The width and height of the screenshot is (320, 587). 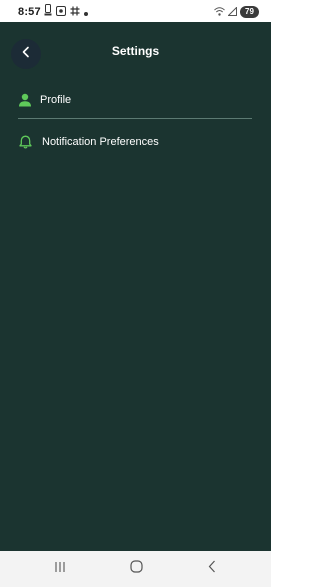 I want to click on recent-apps-button, so click(x=60, y=569).